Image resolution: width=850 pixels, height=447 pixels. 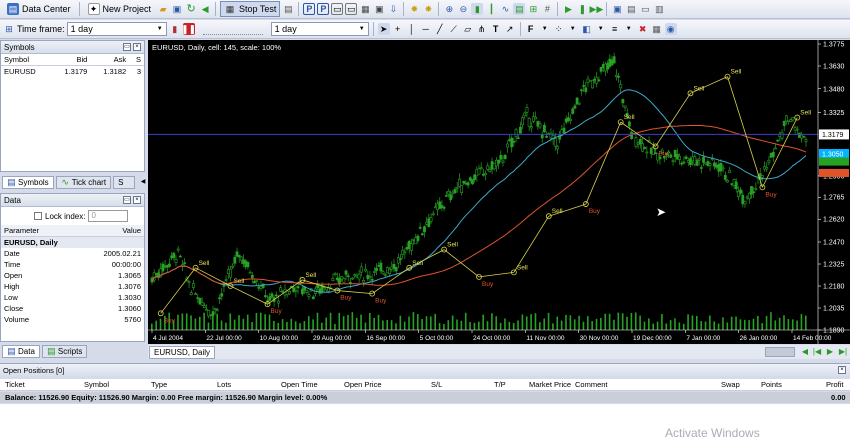 I want to click on volume-bar, so click(x=470, y=326).